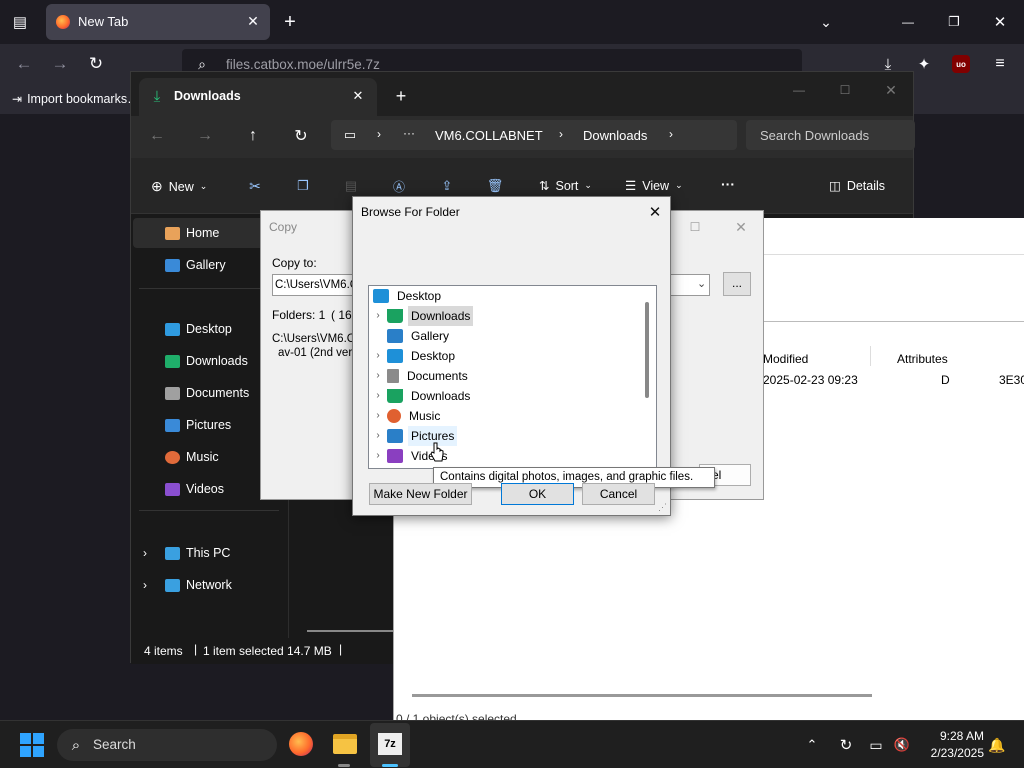 Image resolution: width=1024 pixels, height=768 pixels. I want to click on restore-window-icon: ❐, so click(954, 22).